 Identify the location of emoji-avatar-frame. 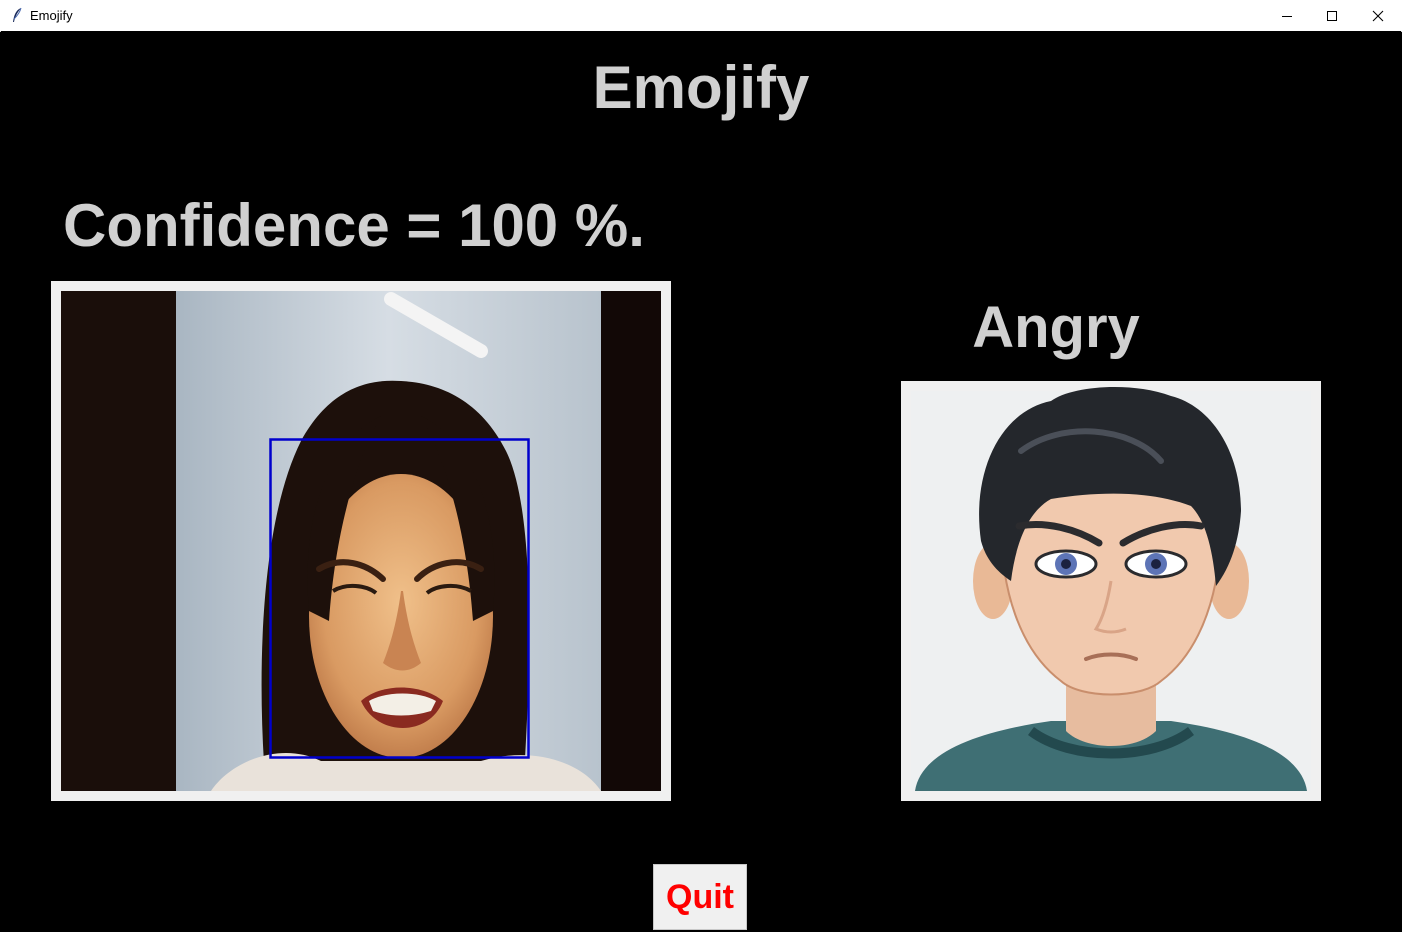
(1111, 591).